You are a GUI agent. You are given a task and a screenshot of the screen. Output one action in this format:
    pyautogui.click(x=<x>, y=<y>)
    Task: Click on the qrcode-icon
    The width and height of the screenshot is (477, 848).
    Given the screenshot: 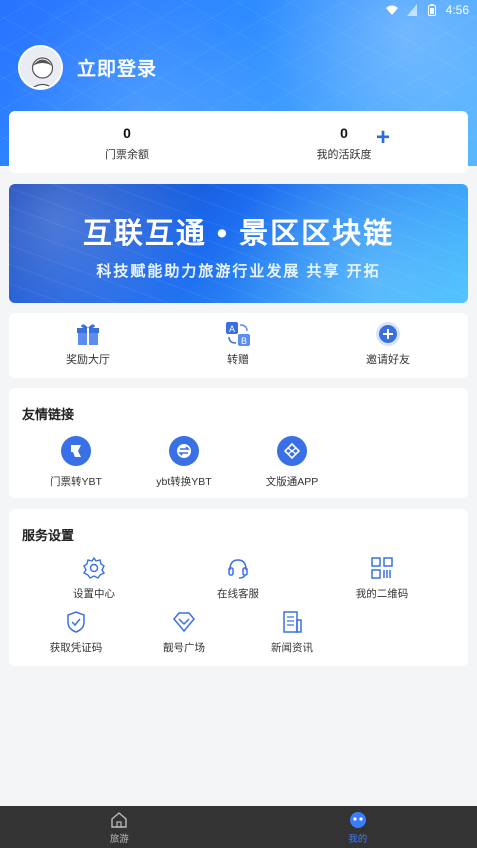 What is the action you would take?
    pyautogui.click(x=382, y=568)
    